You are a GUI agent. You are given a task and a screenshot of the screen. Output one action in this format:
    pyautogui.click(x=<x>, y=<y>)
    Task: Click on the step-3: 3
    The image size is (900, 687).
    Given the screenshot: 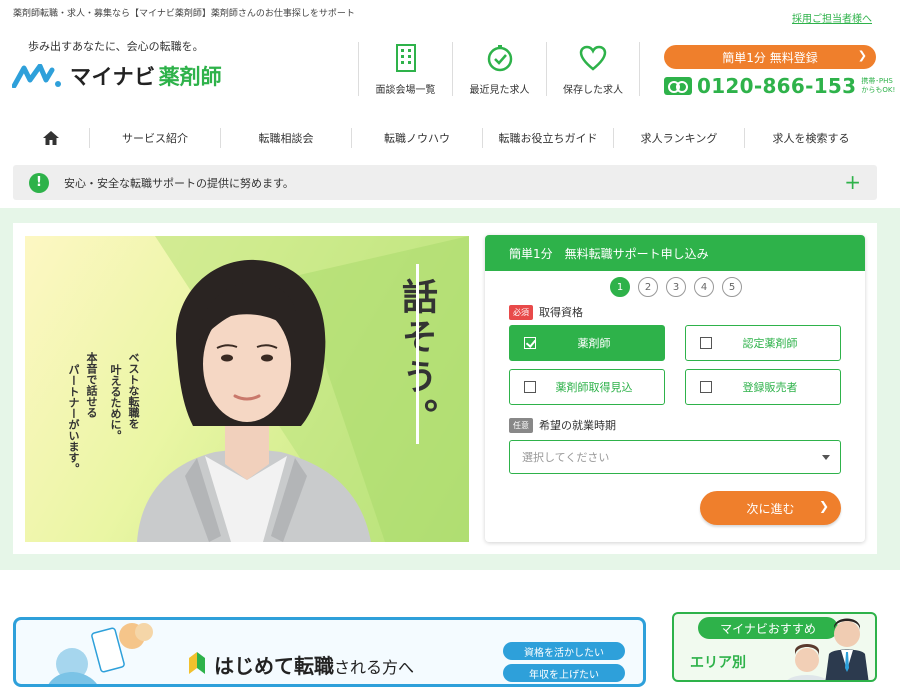 What is the action you would take?
    pyautogui.click(x=676, y=287)
    